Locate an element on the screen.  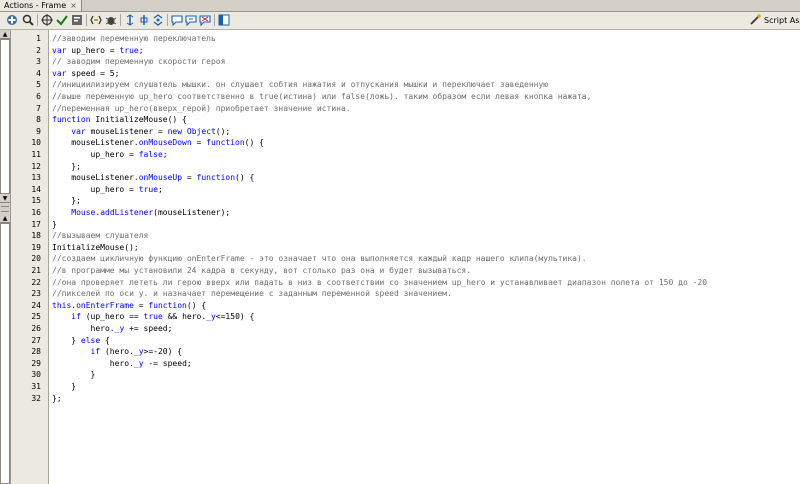
insert-target-path-icon is located at coordinates (47, 20).